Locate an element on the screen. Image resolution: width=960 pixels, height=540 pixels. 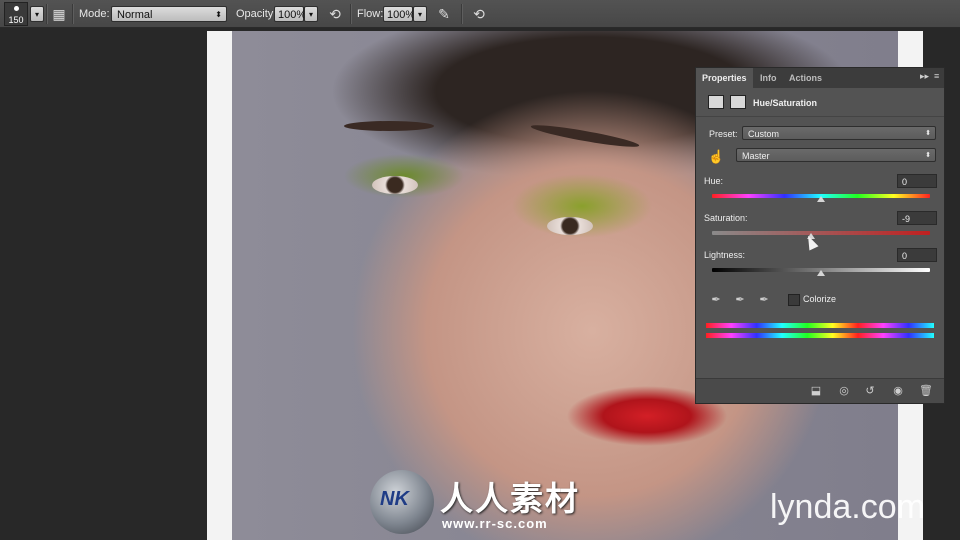
opacity-value: 100% is located at coordinates (292, 15).